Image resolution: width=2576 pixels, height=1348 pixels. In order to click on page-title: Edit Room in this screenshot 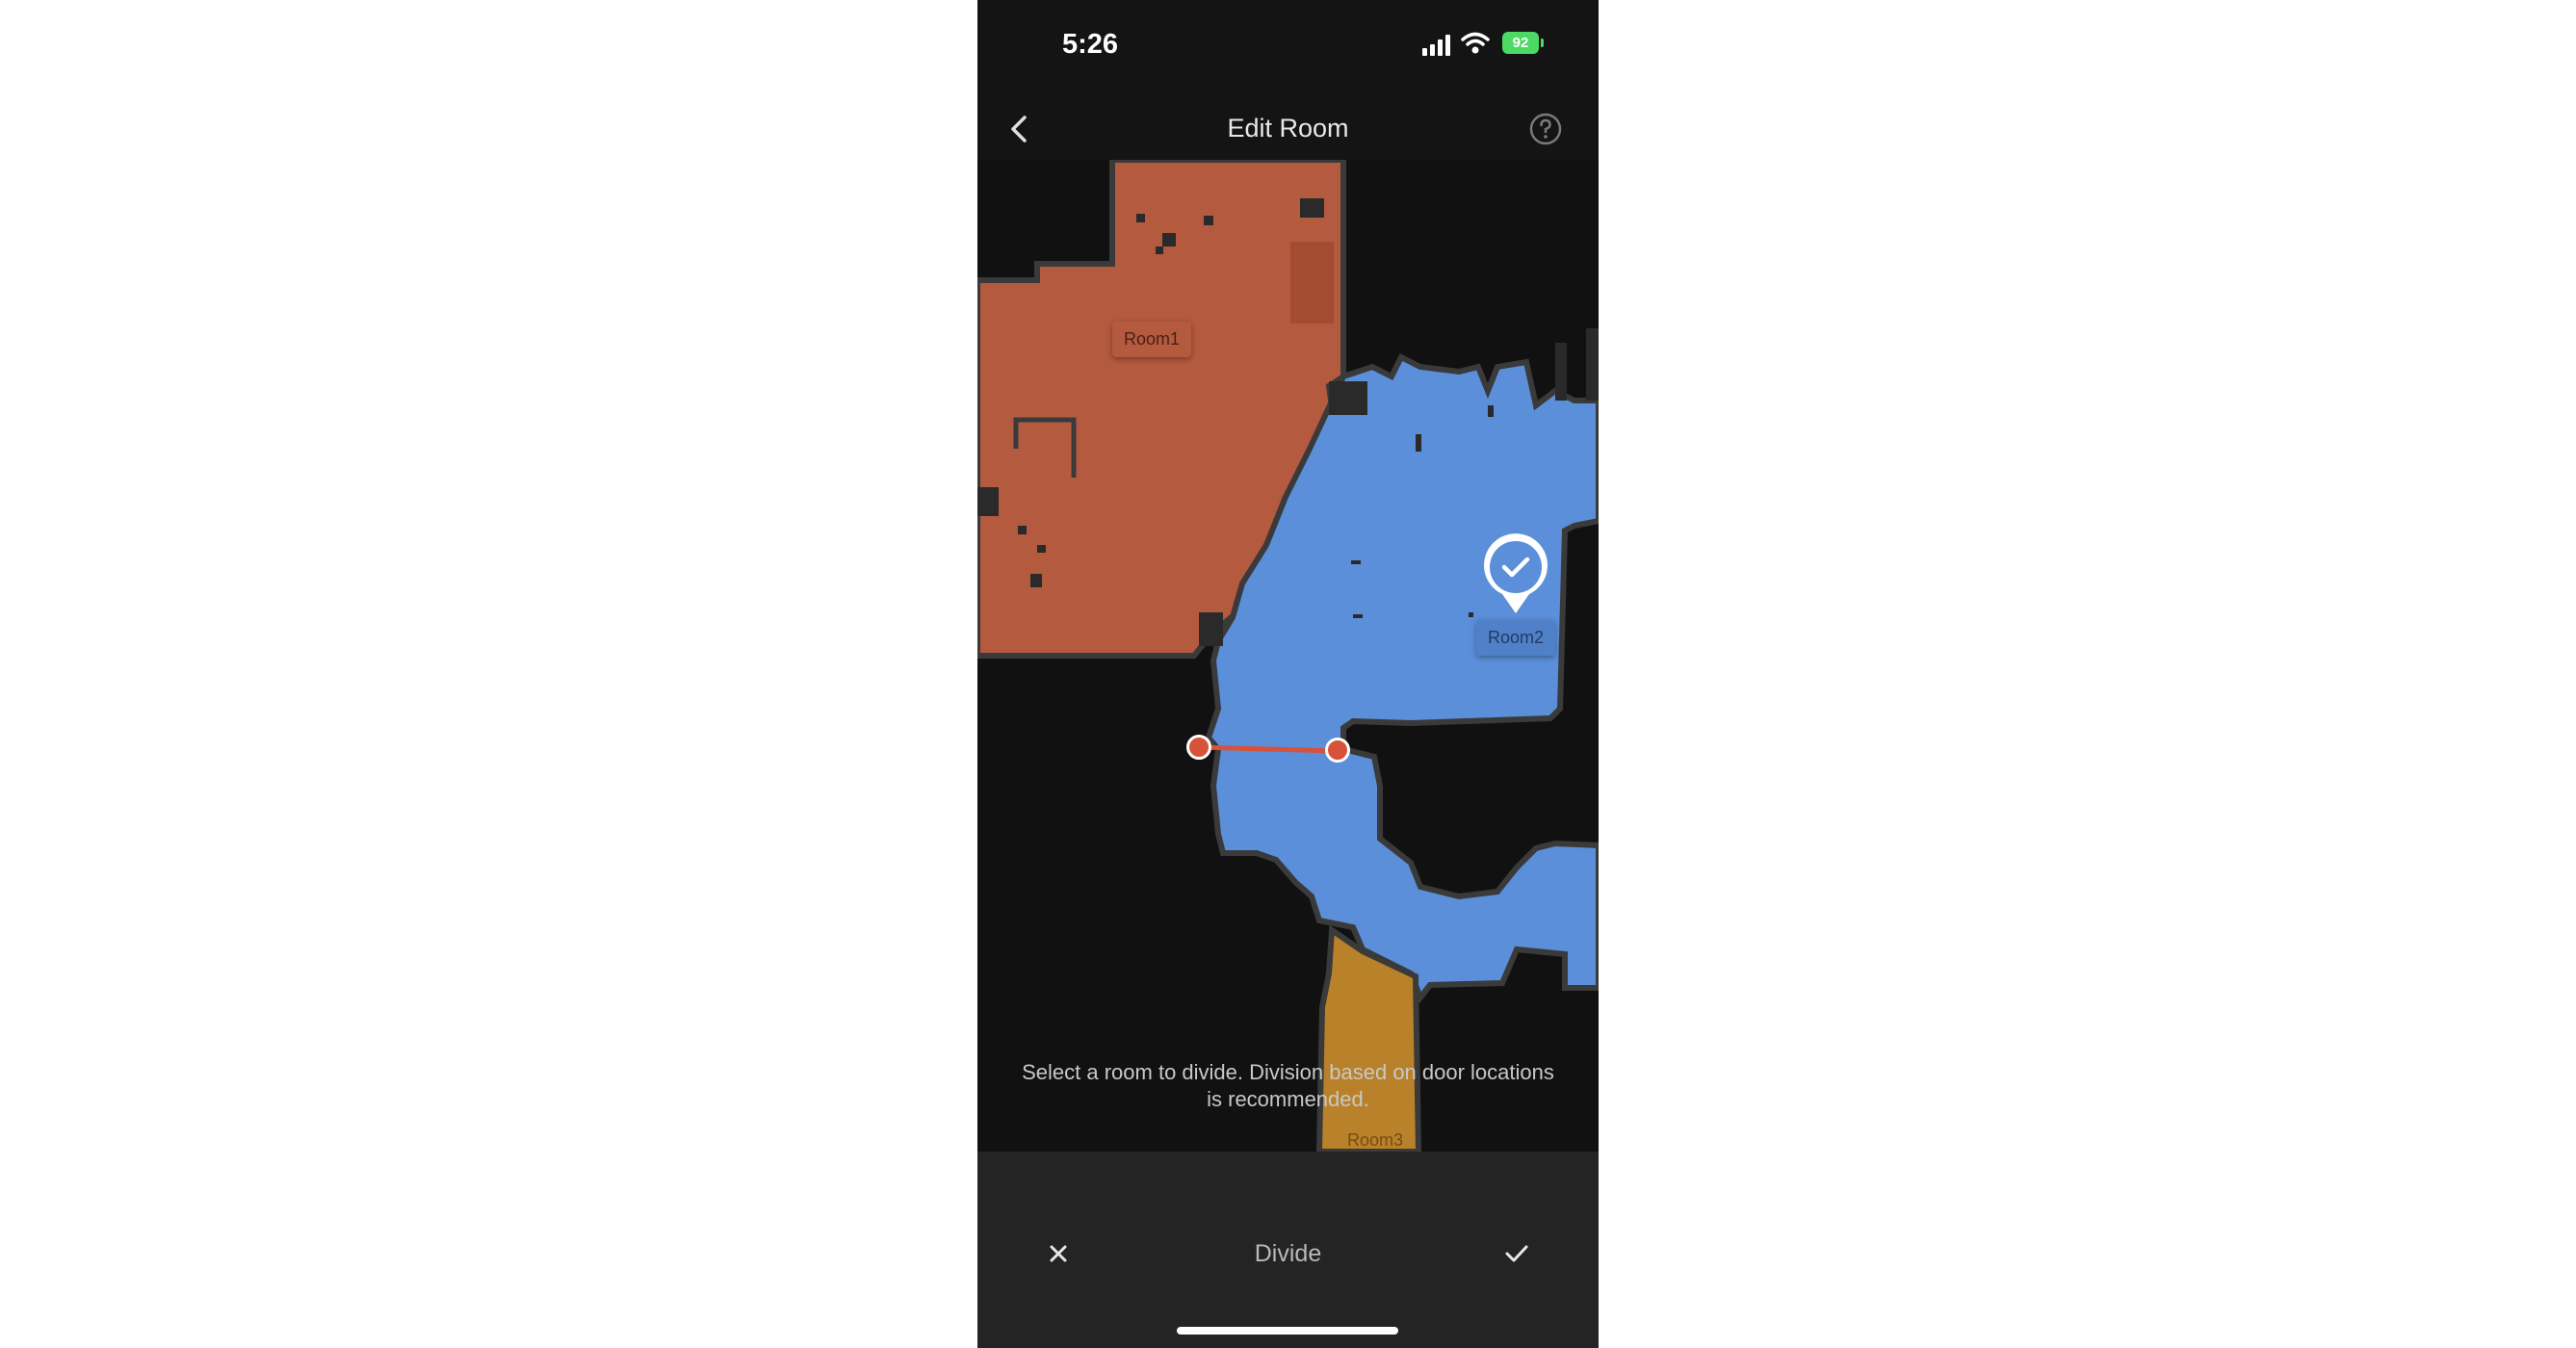, I will do `click(1288, 128)`.